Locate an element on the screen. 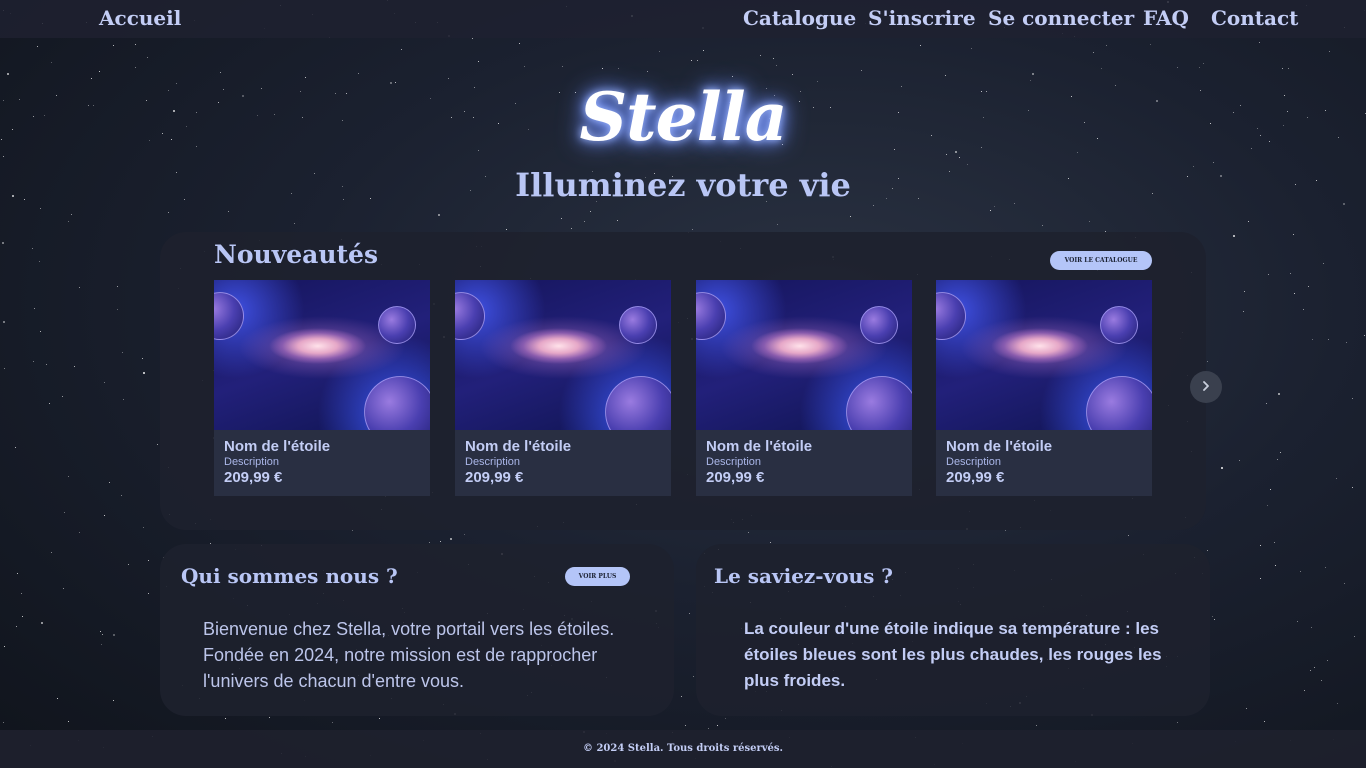 The image size is (1366, 768). nav-faq-link: FAQ is located at coordinates (1166, 18).